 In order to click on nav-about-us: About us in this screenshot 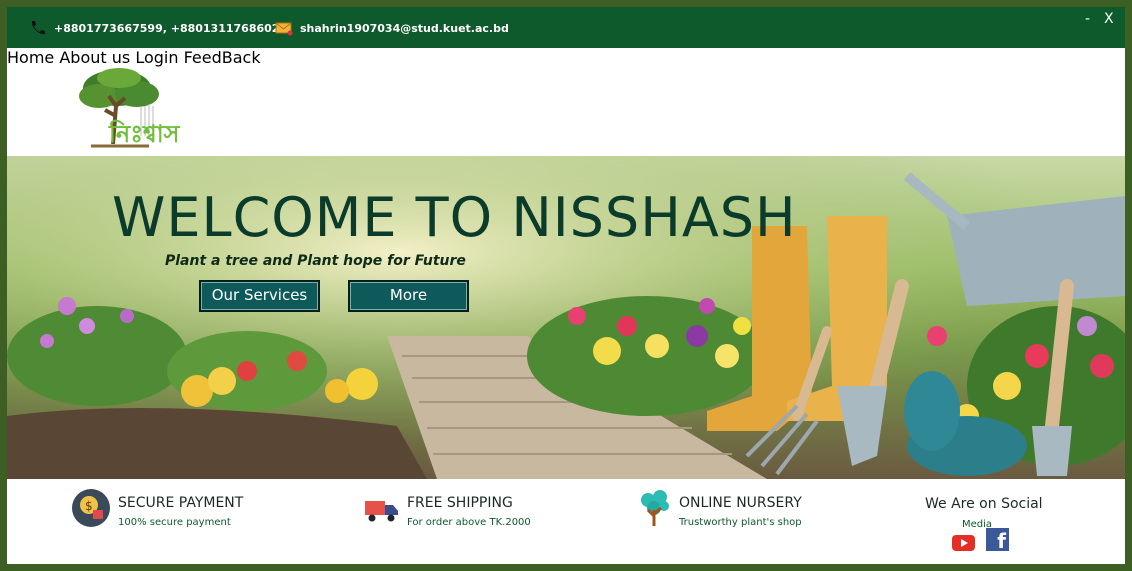, I will do `click(94, 57)`.